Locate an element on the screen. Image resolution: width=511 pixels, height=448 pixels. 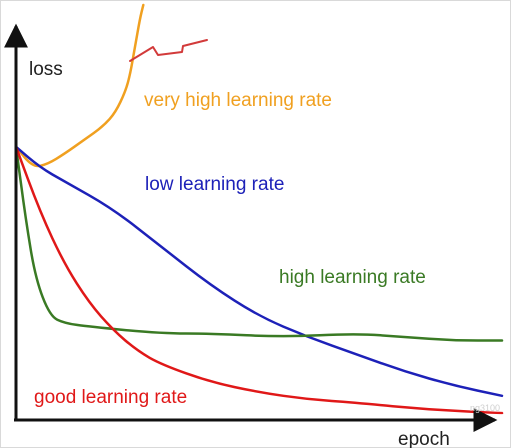
x-axis-label: epoch is located at coordinates (424, 438).